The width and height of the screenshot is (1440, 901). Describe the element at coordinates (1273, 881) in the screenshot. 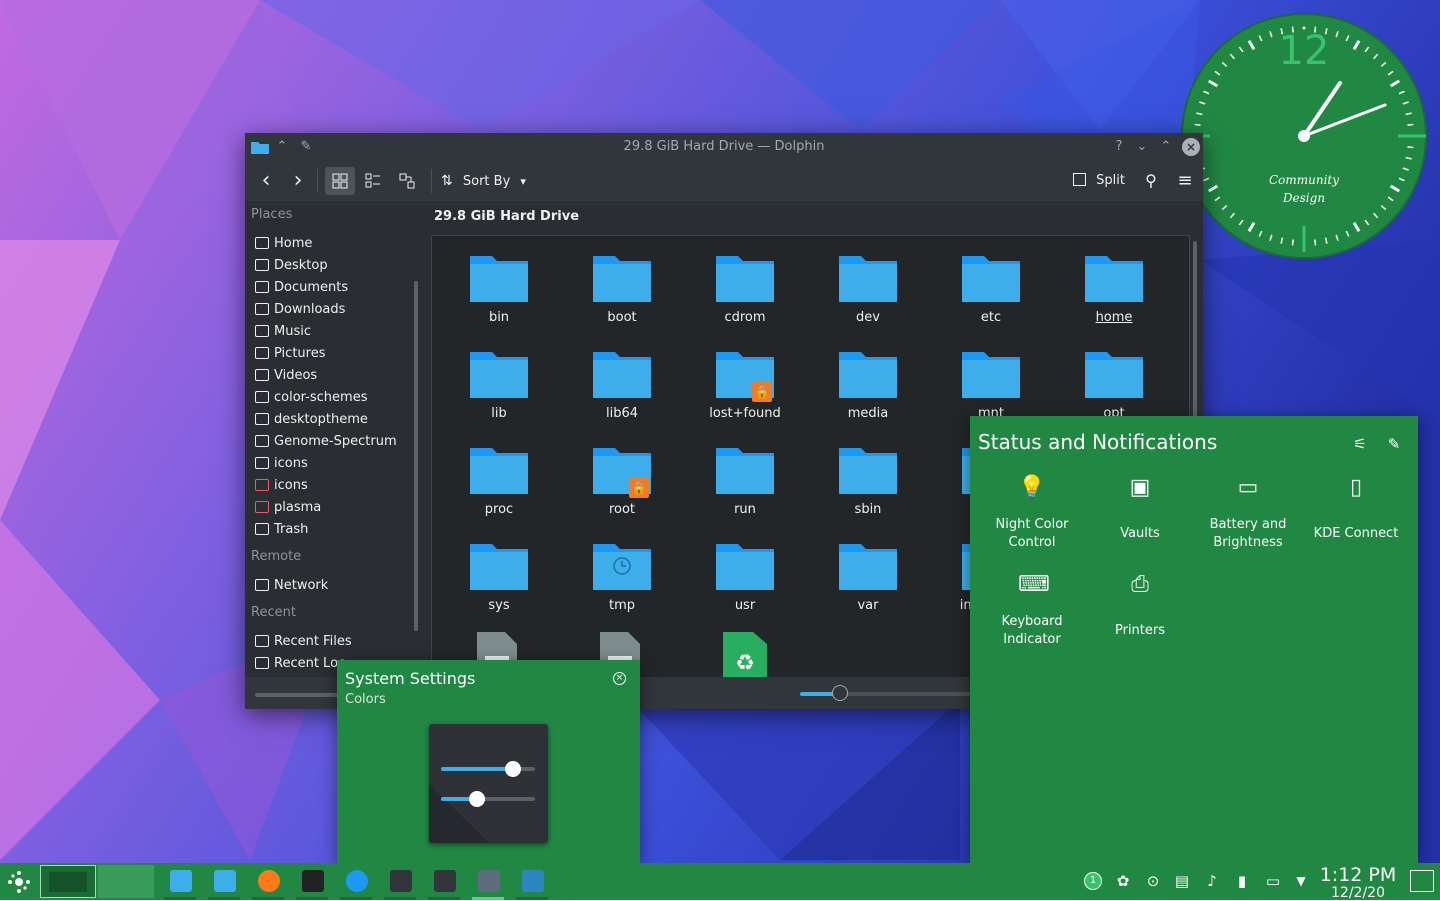

I see `network-icon: ▭` at that location.